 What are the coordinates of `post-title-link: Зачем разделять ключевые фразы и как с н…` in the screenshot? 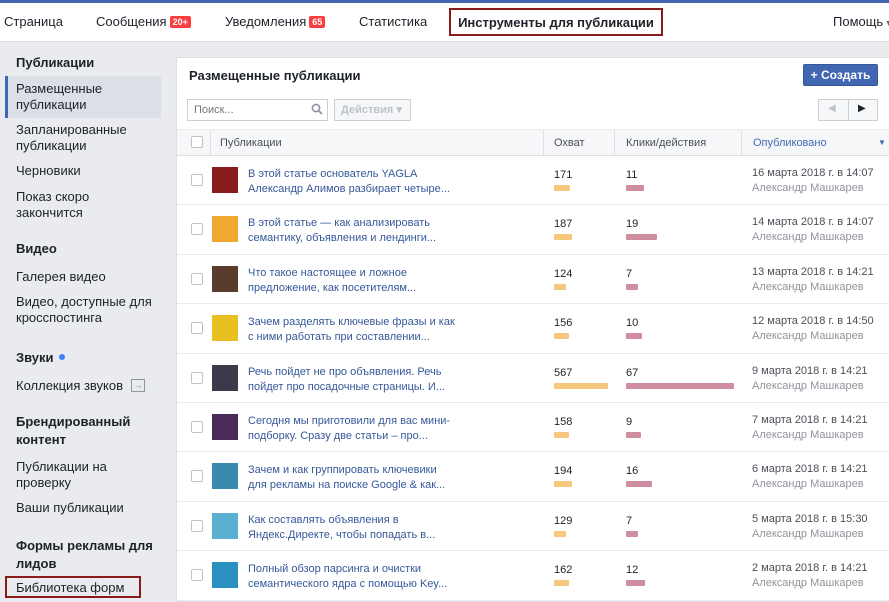 It's located at (353, 330).